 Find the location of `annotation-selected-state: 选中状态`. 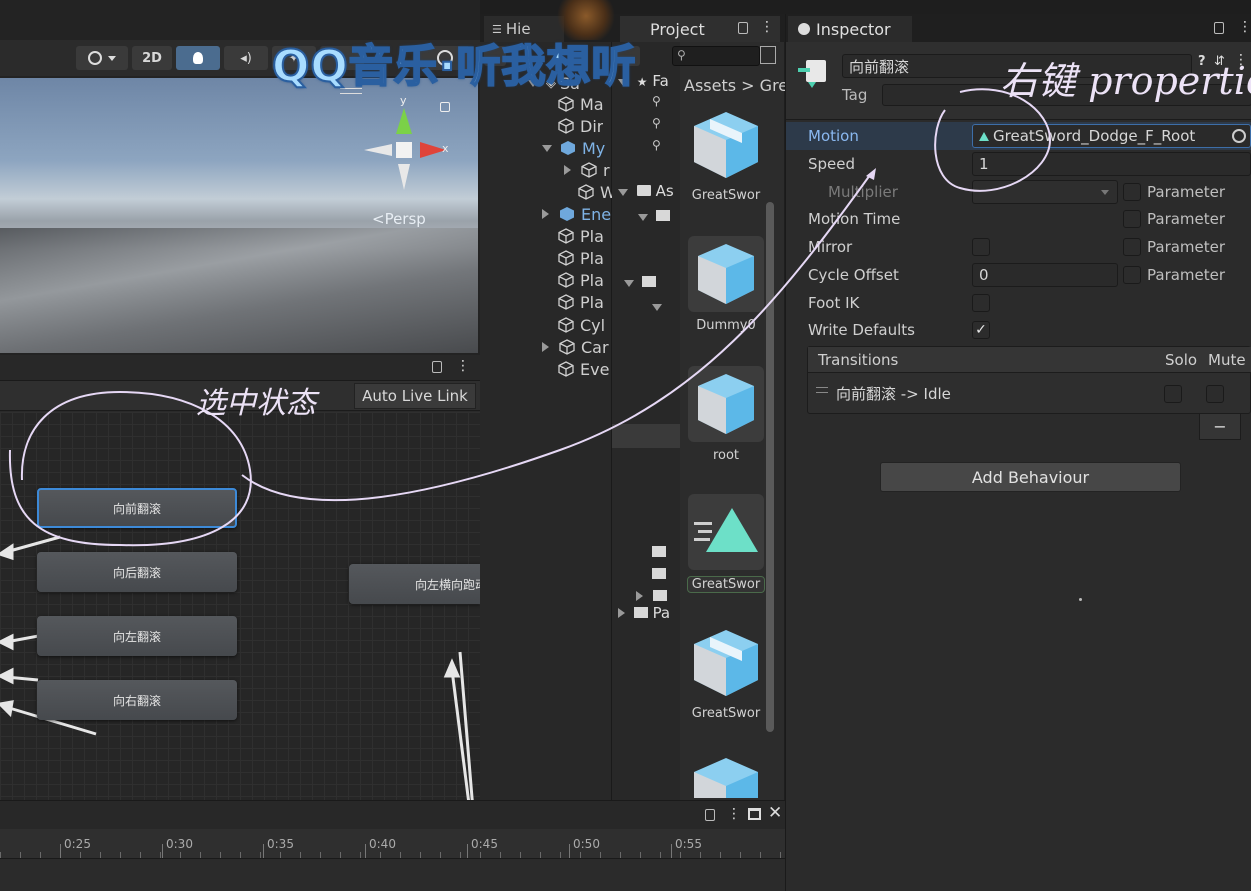

annotation-selected-state: 选中状态 is located at coordinates (256, 403).